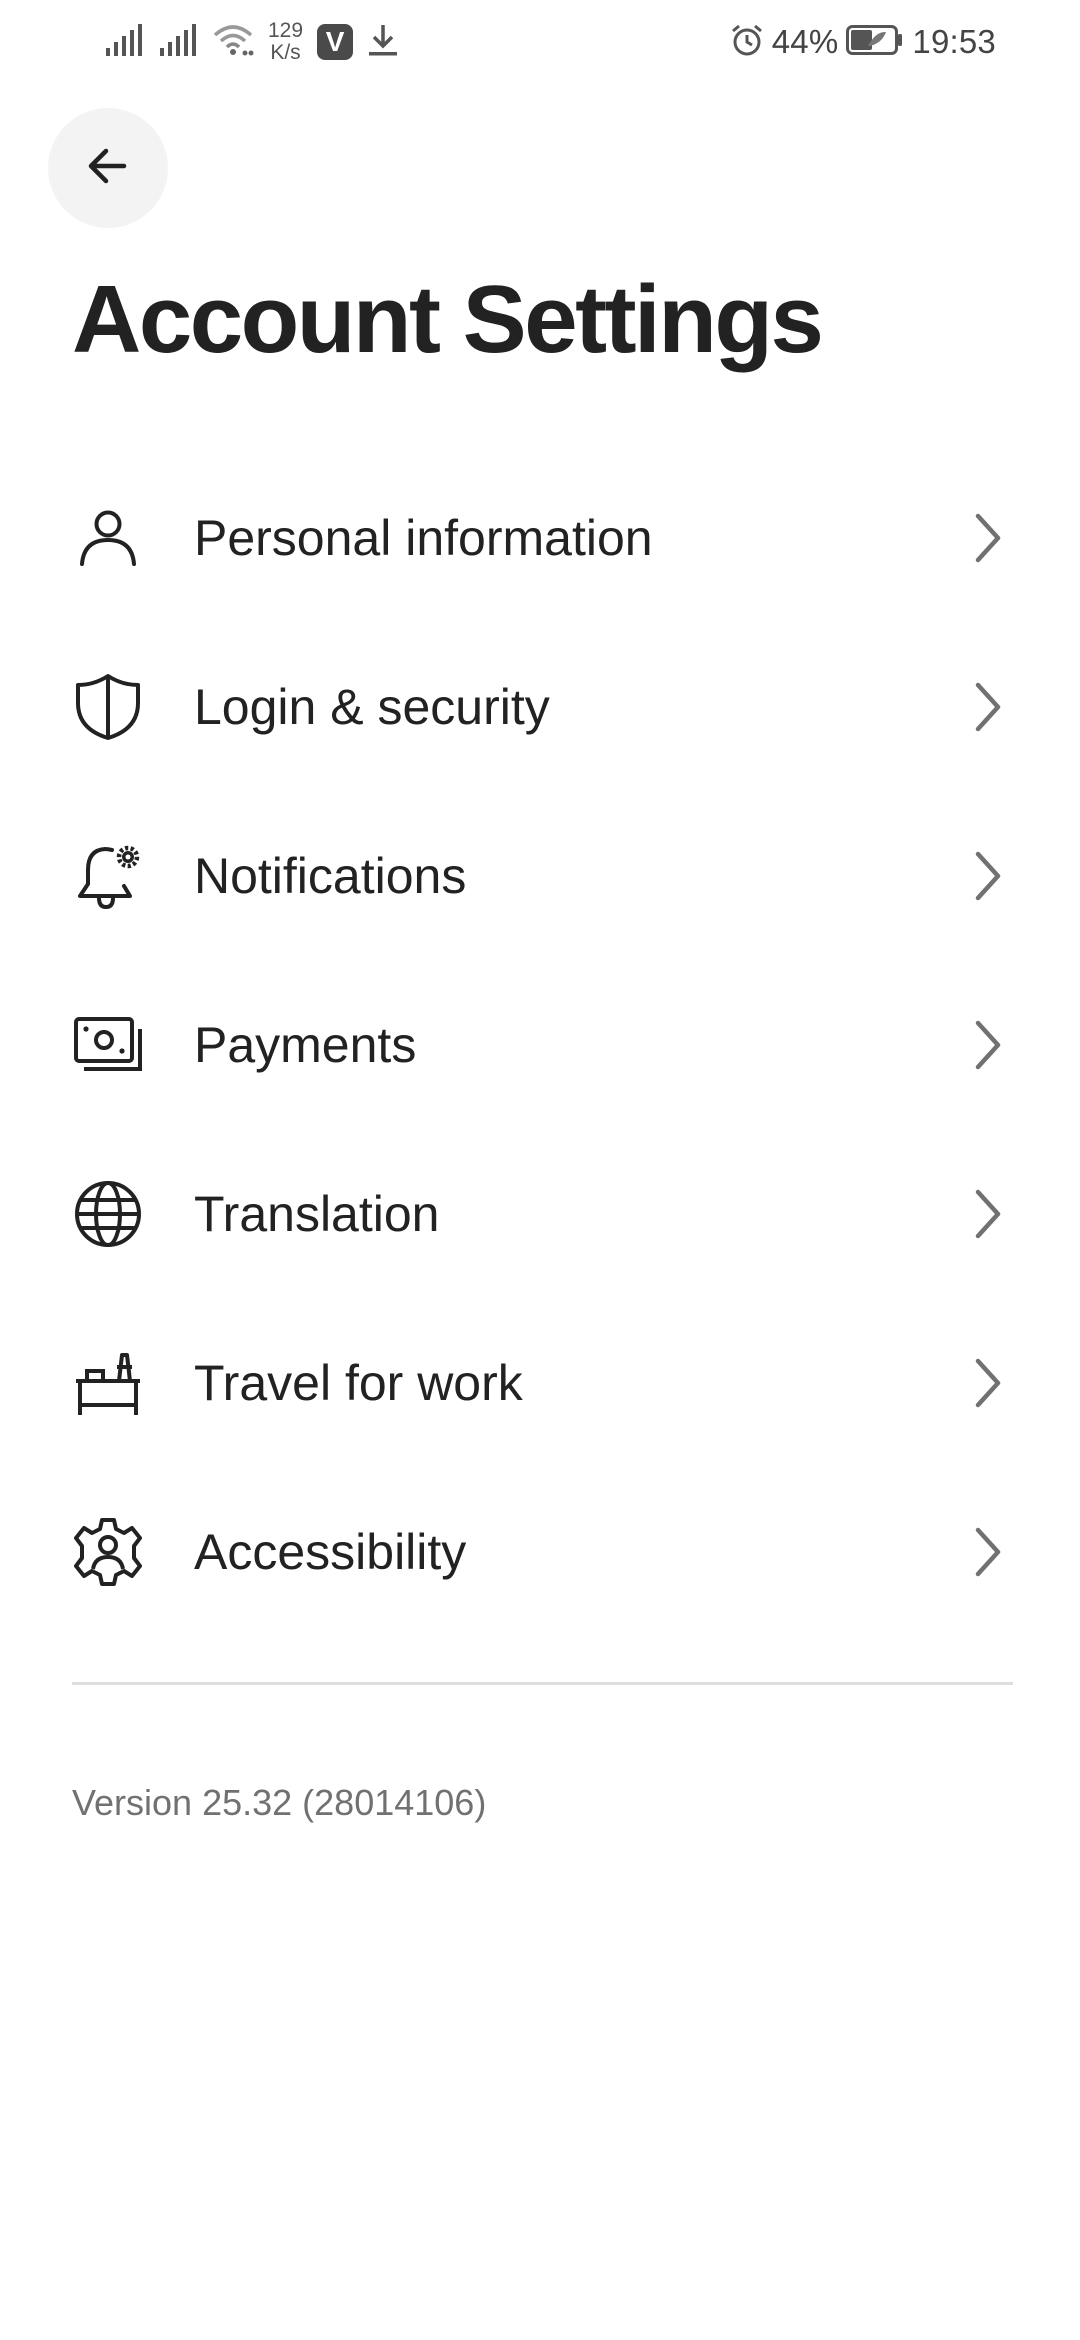 Image resolution: width=1080 pixels, height=2340 pixels. I want to click on network-speed-unit: K/s, so click(285, 52).